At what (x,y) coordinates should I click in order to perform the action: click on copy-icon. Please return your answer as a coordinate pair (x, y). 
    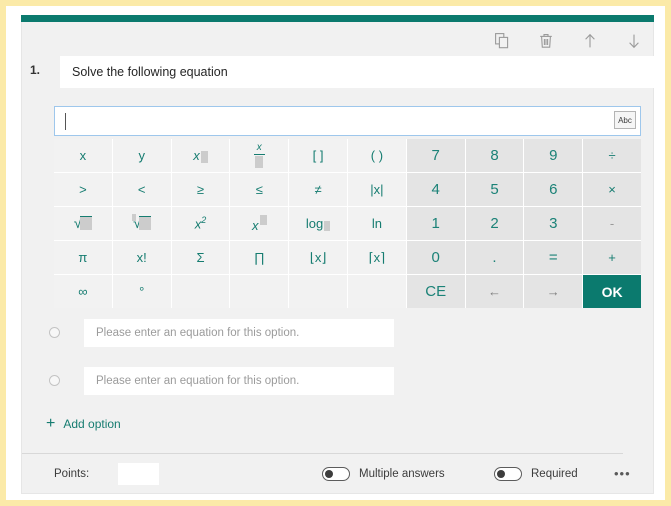
    Looking at the image, I should click on (502, 41).